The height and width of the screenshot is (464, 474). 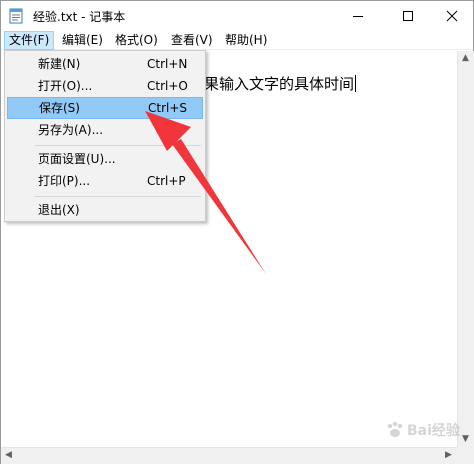 I want to click on file-menu-print: 打印(P)... Ctrl+P, so click(x=105, y=181).